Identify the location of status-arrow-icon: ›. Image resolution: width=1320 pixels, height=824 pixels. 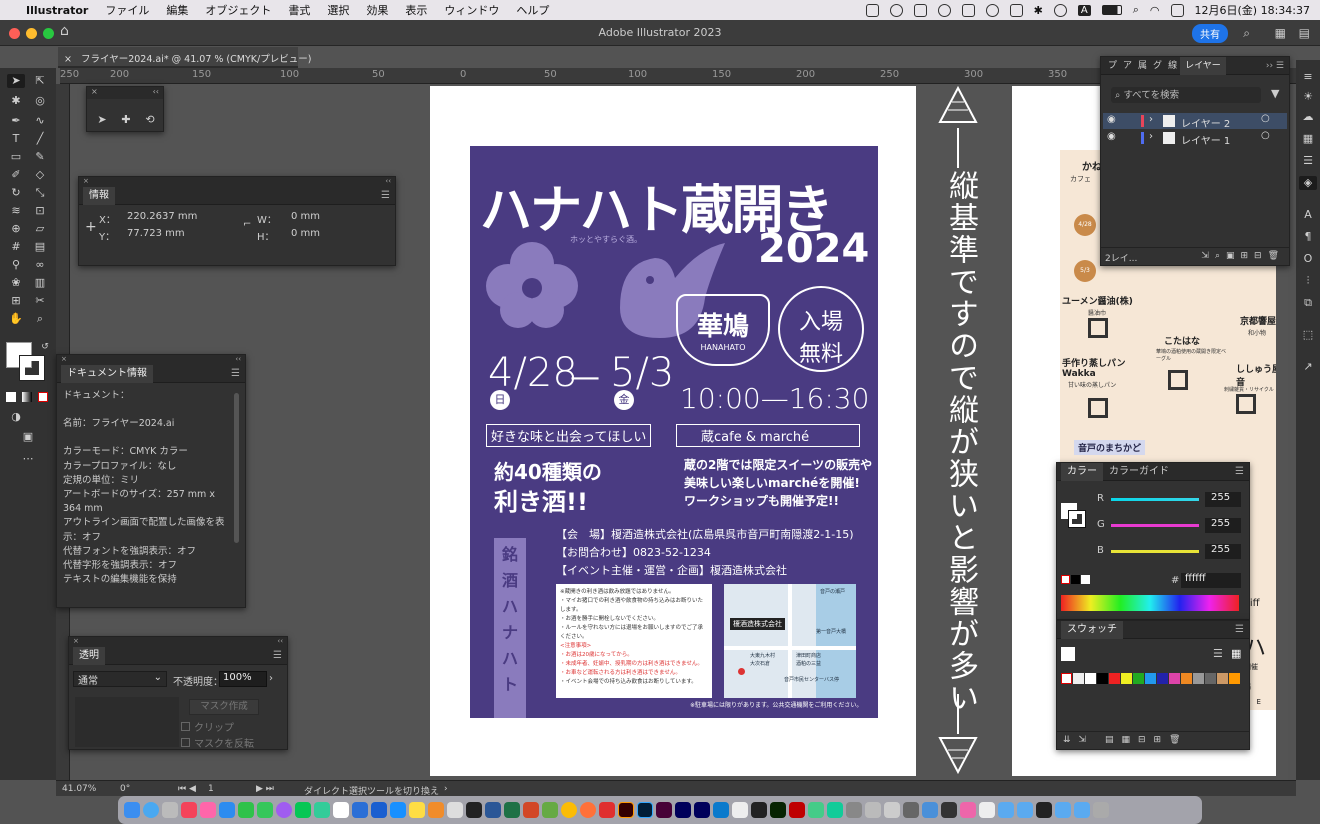
(446, 789).